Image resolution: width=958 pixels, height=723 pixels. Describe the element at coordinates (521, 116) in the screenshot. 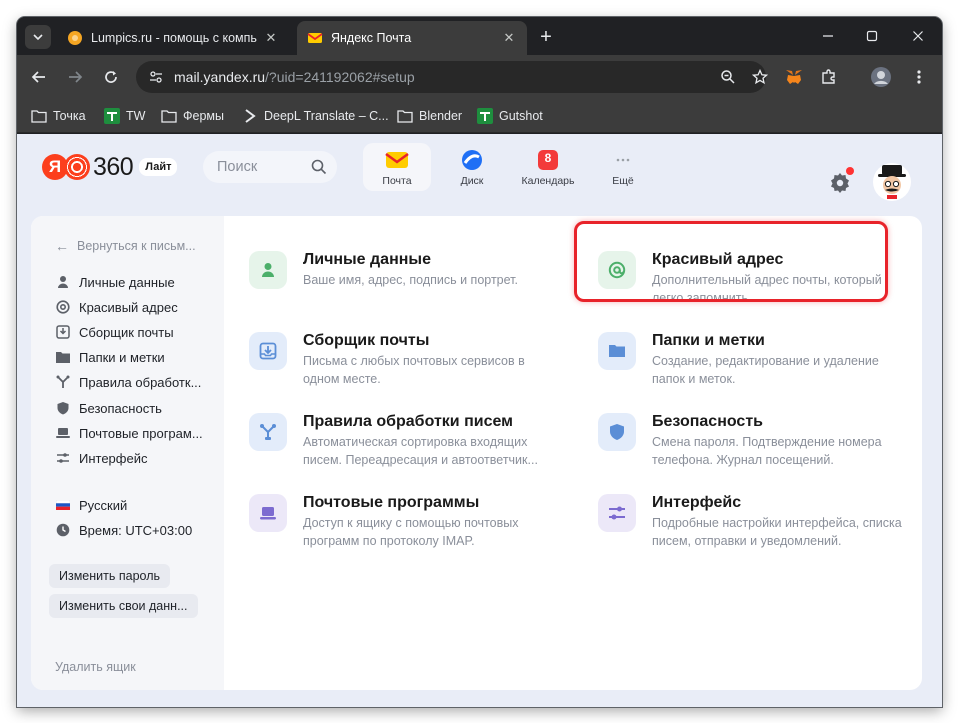

I see `bookmark-label: Gutshot` at that location.